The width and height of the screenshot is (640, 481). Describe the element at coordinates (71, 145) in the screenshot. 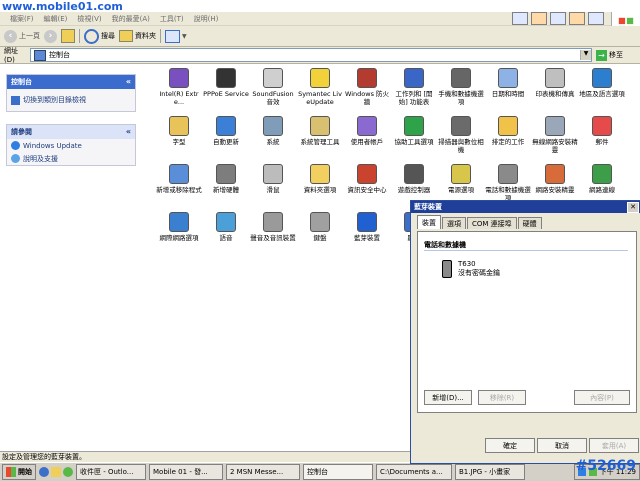

I see `windows-update-link: Windows Update` at that location.